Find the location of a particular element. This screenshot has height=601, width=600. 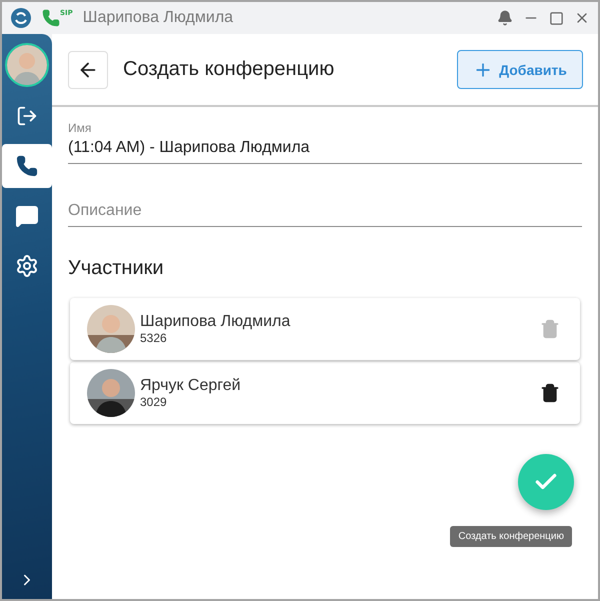

participant-name: Шарипова Людмила is located at coordinates (216, 322).